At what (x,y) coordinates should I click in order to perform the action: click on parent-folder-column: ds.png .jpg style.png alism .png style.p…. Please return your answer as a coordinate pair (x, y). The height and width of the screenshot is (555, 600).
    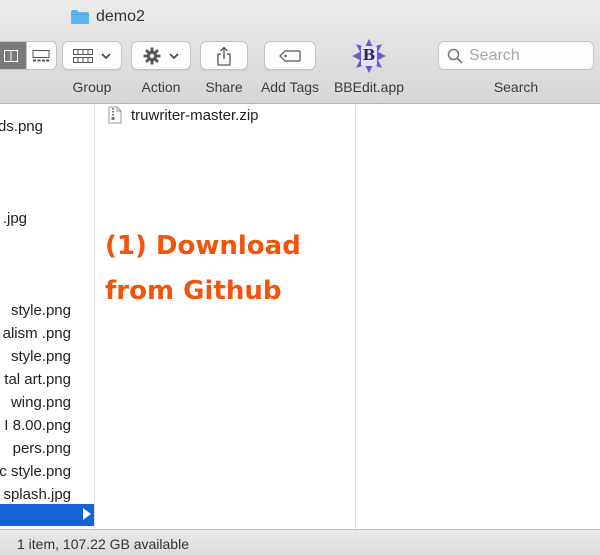
    Looking at the image, I should click on (47, 317).